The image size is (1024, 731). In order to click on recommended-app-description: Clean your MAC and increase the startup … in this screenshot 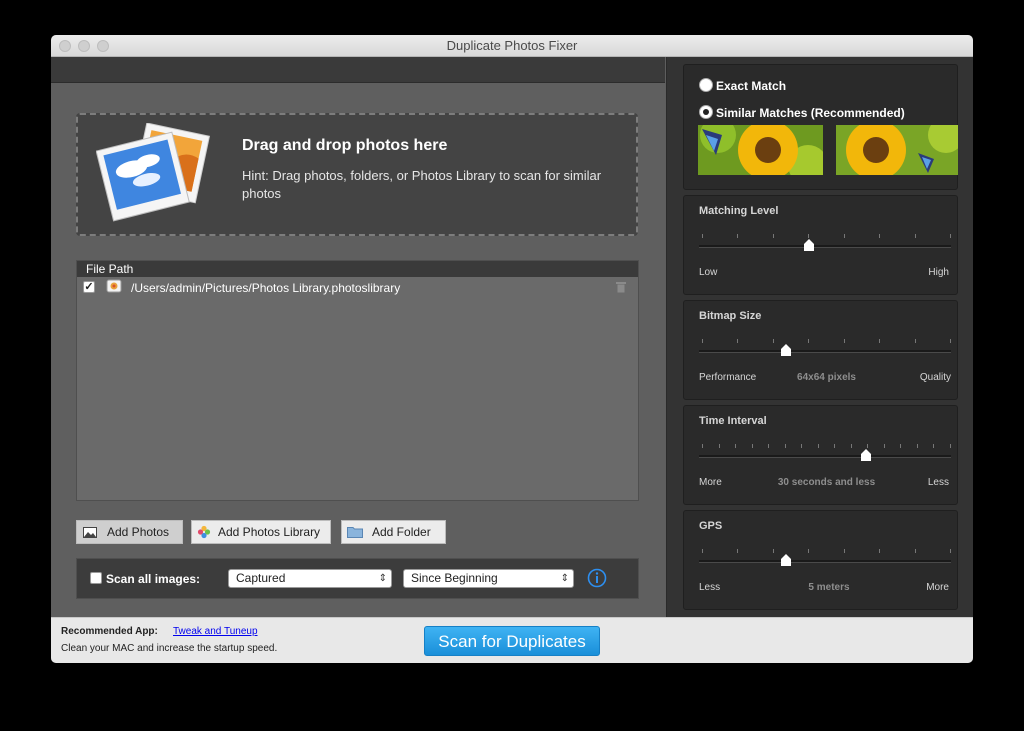, I will do `click(169, 648)`.